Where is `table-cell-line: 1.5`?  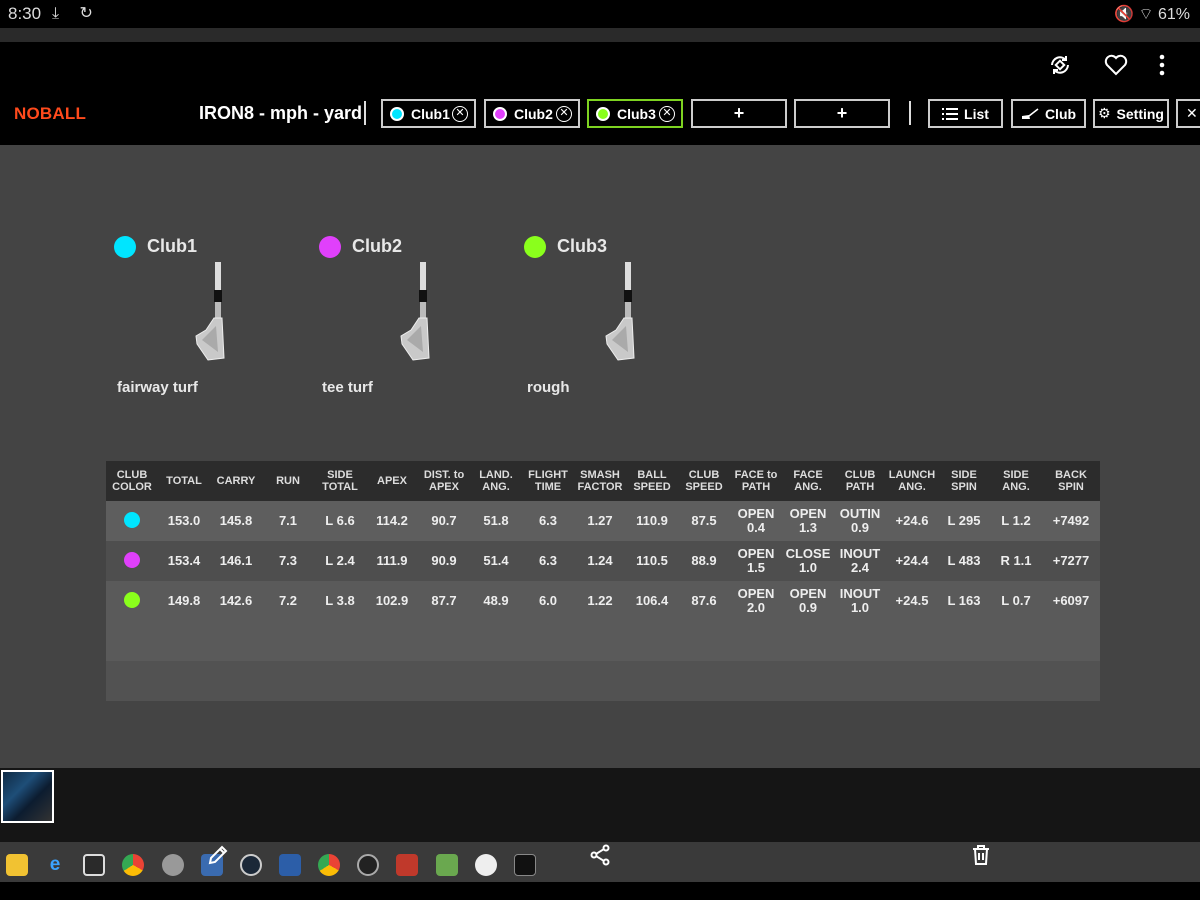
table-cell-line: 1.5 is located at coordinates (756, 567).